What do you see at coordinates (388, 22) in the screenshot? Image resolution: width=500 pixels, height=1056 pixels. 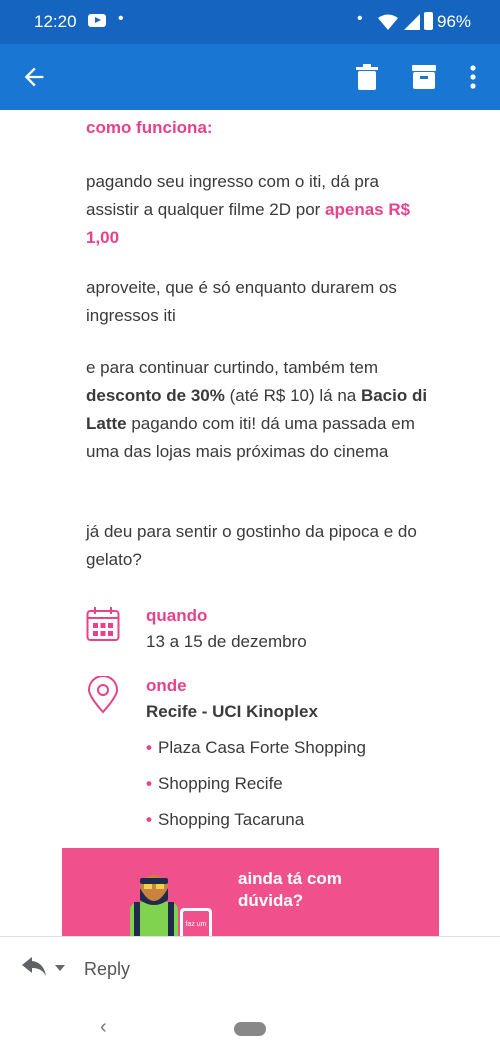 I see `wifi-icon` at bounding box center [388, 22].